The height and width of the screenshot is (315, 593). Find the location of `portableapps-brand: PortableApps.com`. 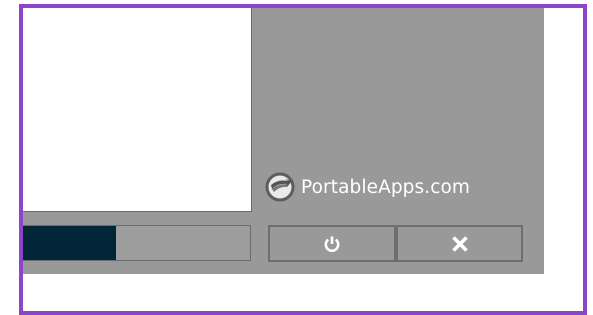

portableapps-brand: PortableApps.com is located at coordinates (367, 187).